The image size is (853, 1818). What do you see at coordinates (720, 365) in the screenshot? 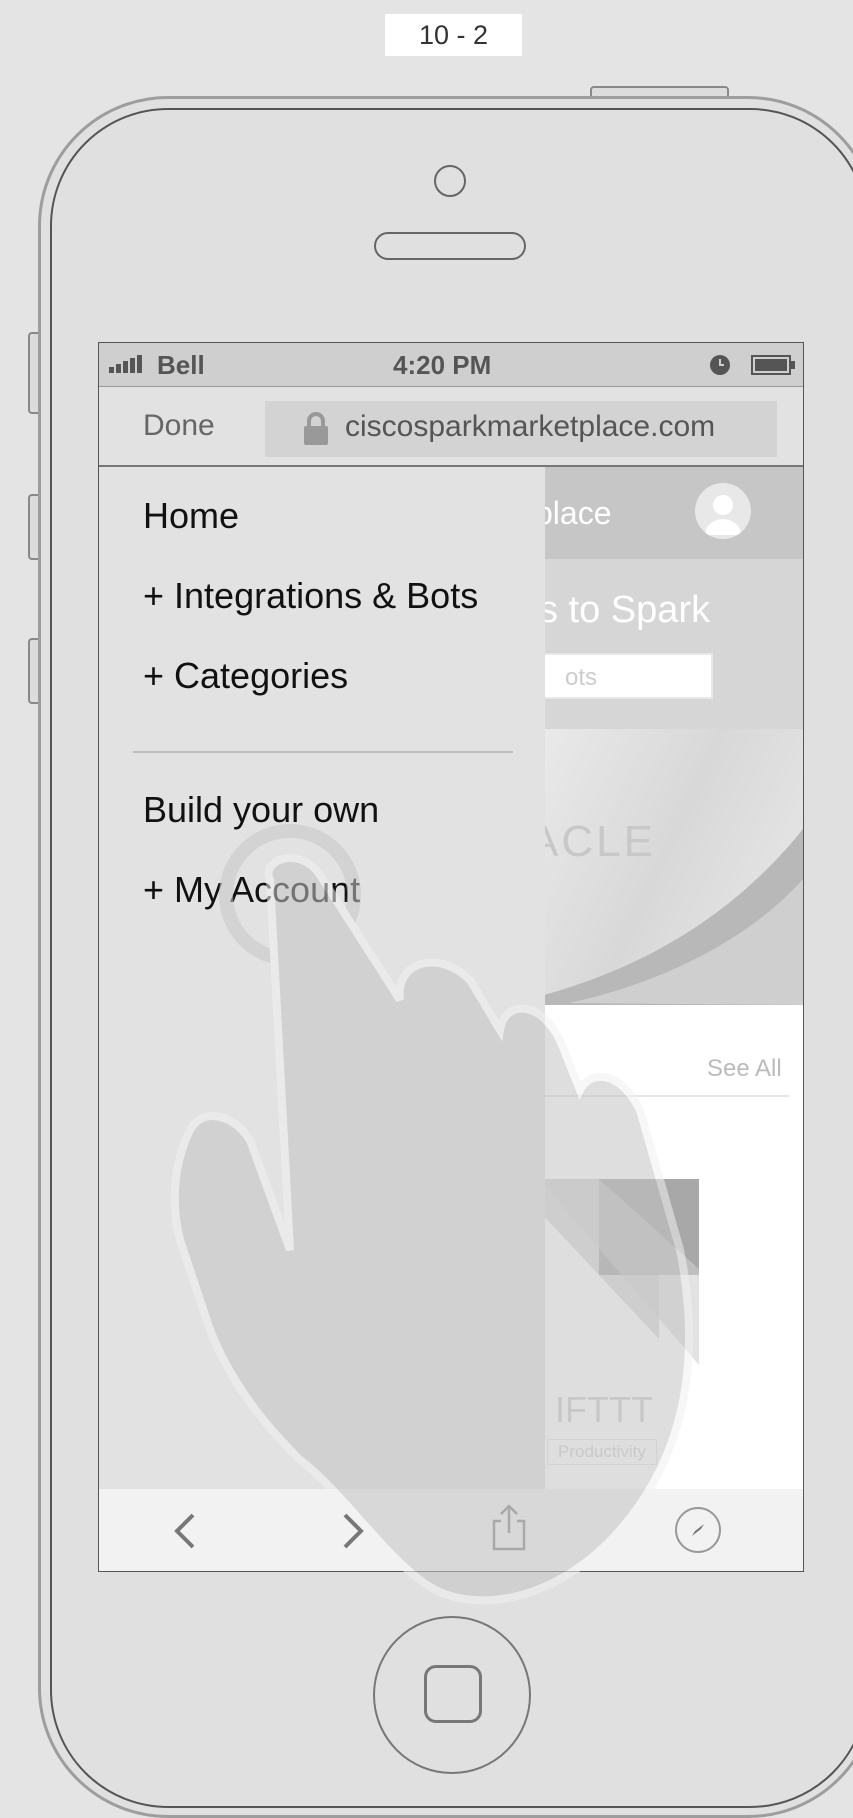
I see `clock-icon` at bounding box center [720, 365].